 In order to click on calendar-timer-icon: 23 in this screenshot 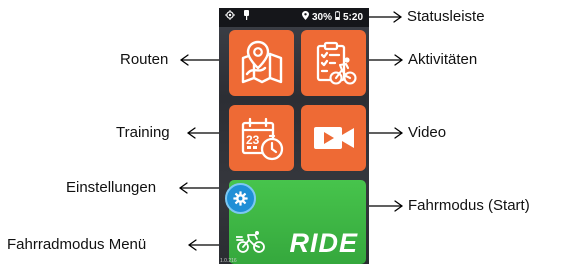, I will do `click(262, 139)`.